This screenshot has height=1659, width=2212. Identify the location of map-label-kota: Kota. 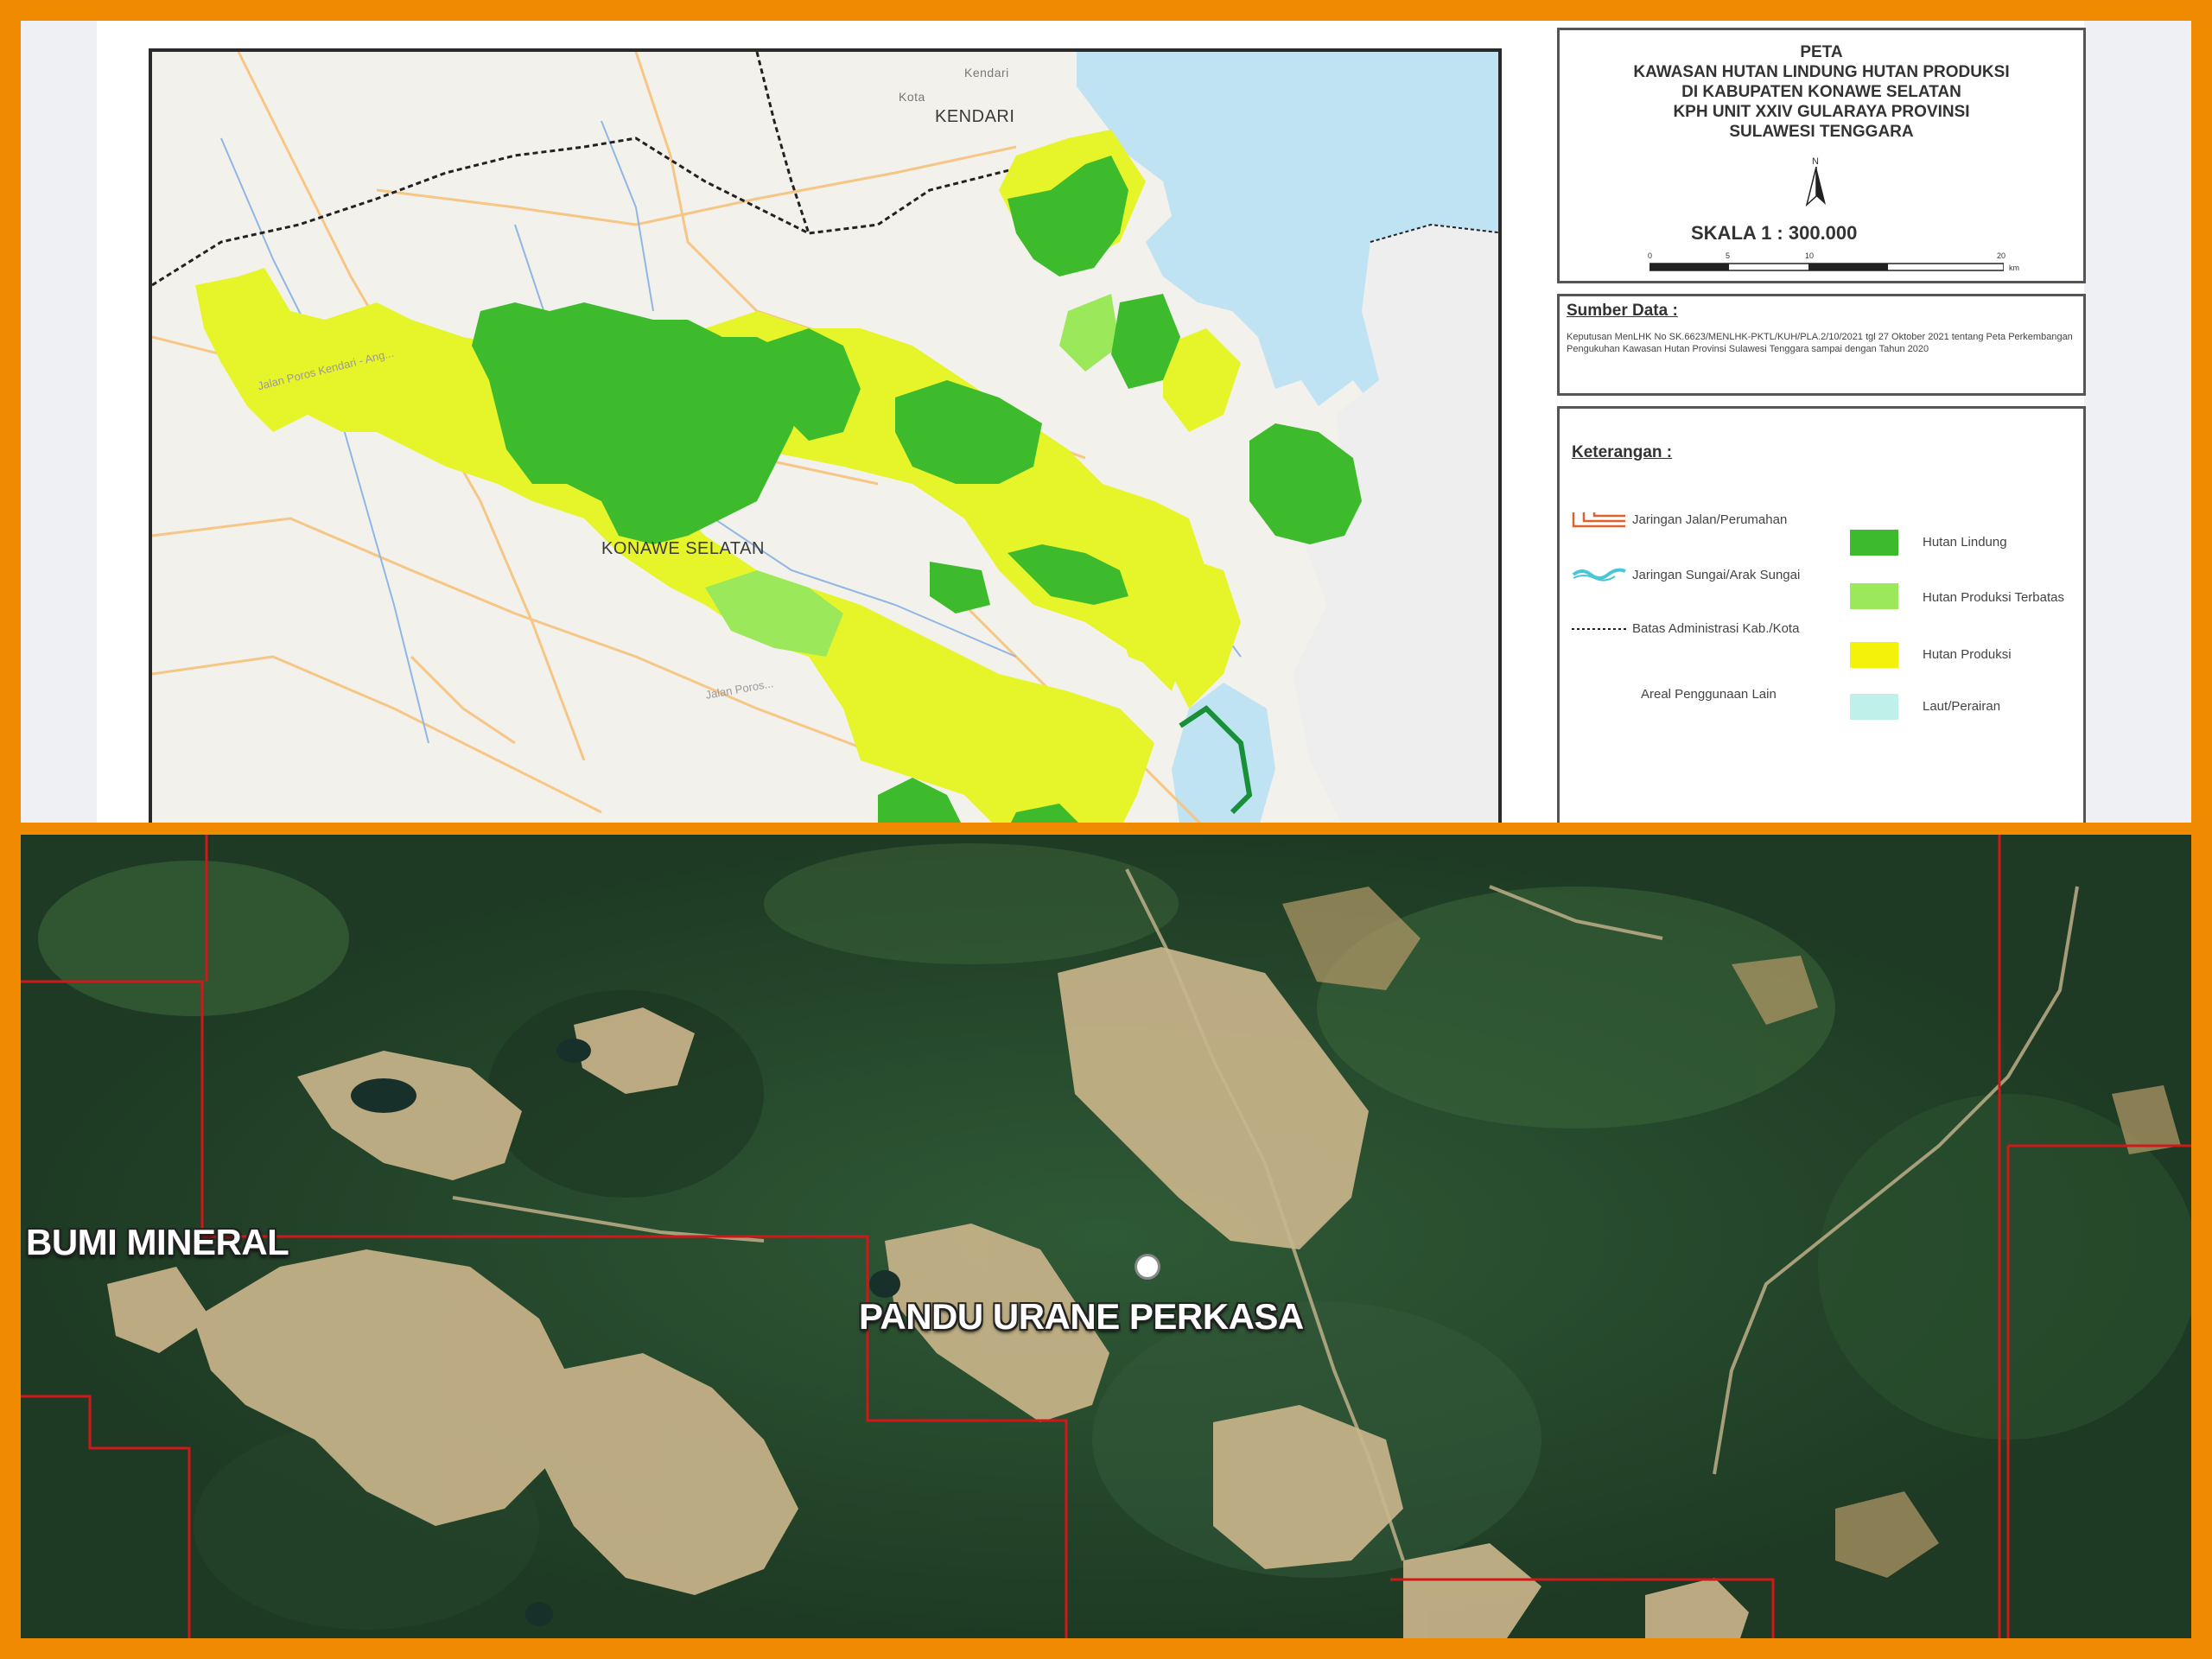
(912, 97).